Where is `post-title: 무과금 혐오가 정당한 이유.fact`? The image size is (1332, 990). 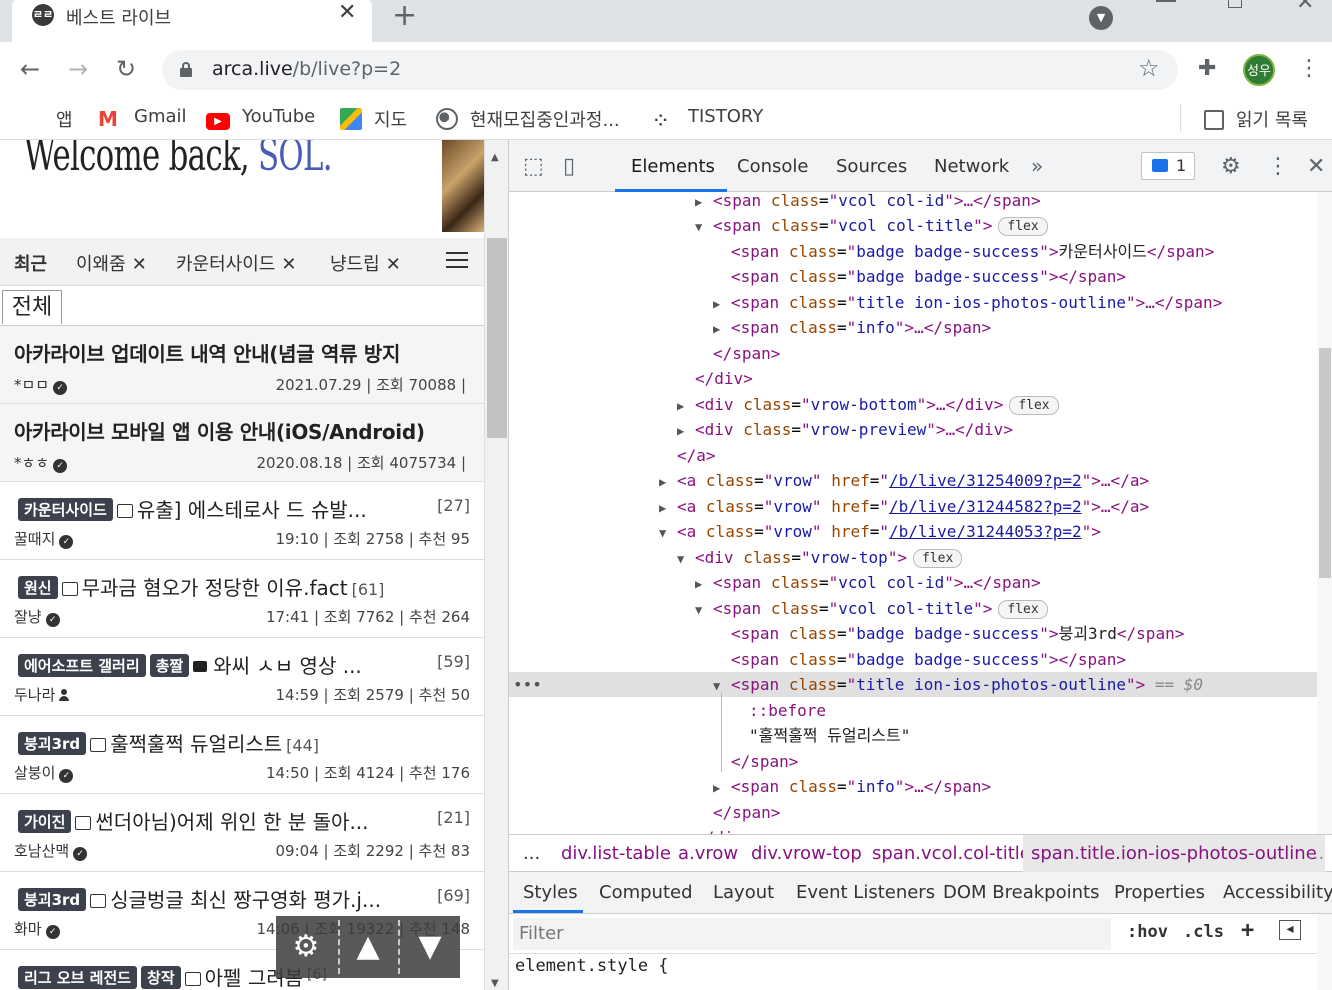 post-title: 무과금 혐오가 정당한 이유.fact is located at coordinates (215, 588).